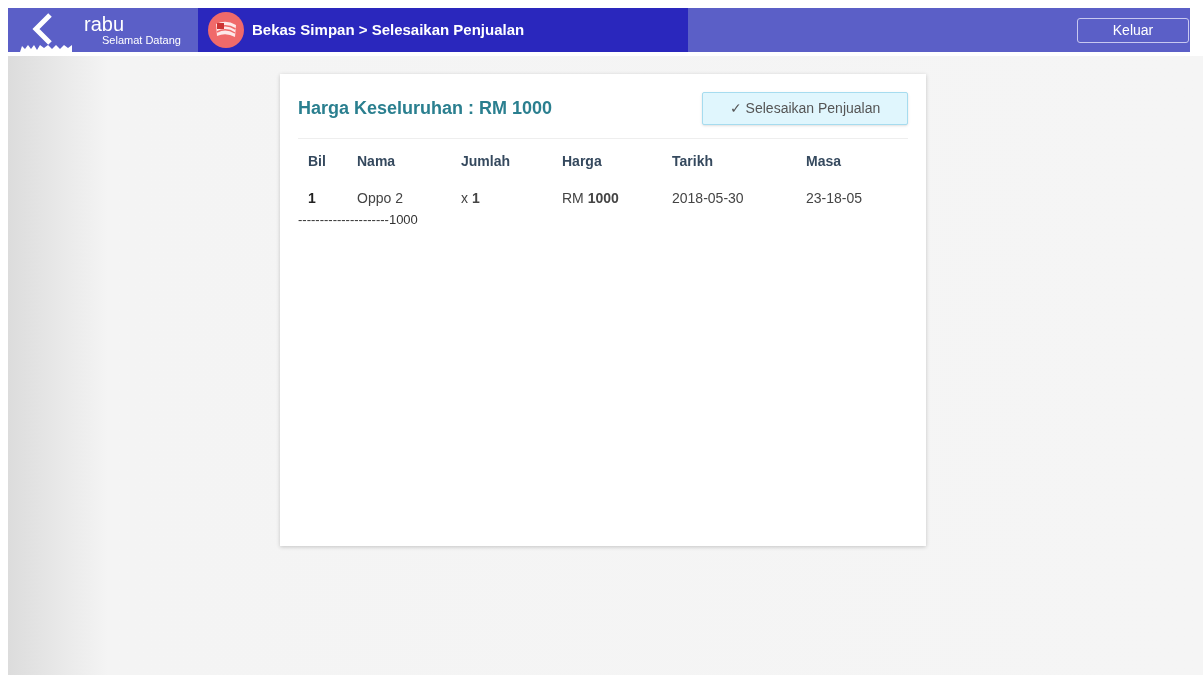  I want to click on table-cell: 1, so click(312, 197).